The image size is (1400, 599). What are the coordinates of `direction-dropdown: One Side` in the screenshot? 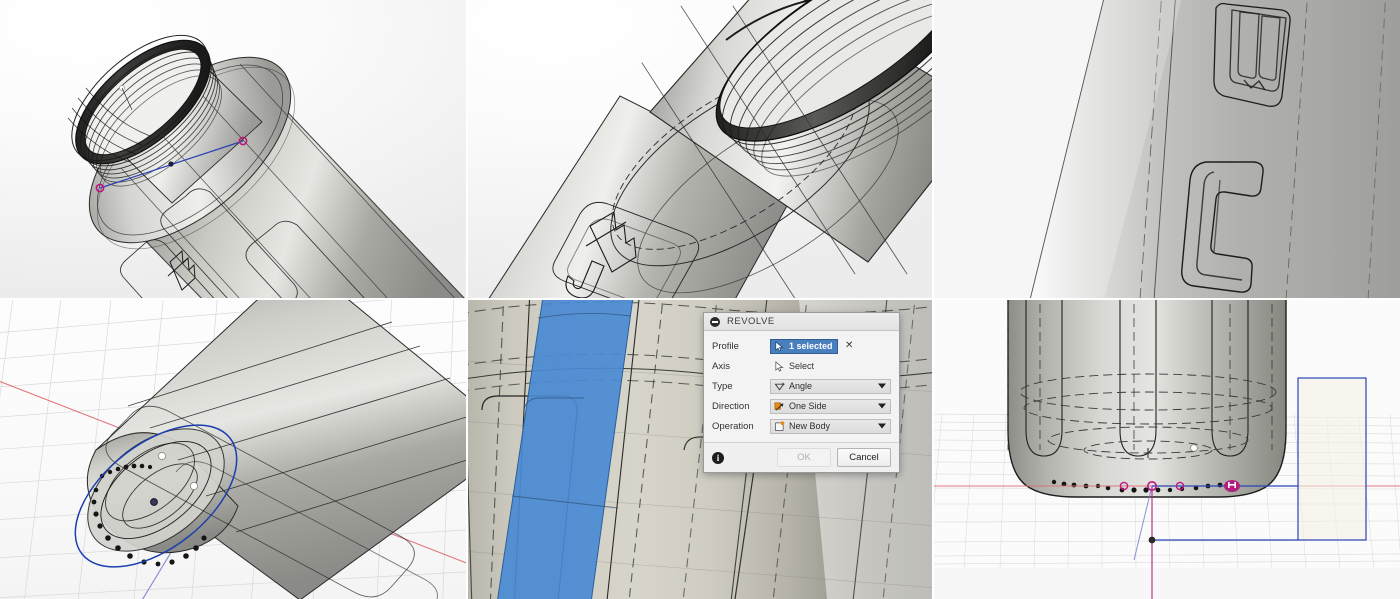 It's located at (830, 406).